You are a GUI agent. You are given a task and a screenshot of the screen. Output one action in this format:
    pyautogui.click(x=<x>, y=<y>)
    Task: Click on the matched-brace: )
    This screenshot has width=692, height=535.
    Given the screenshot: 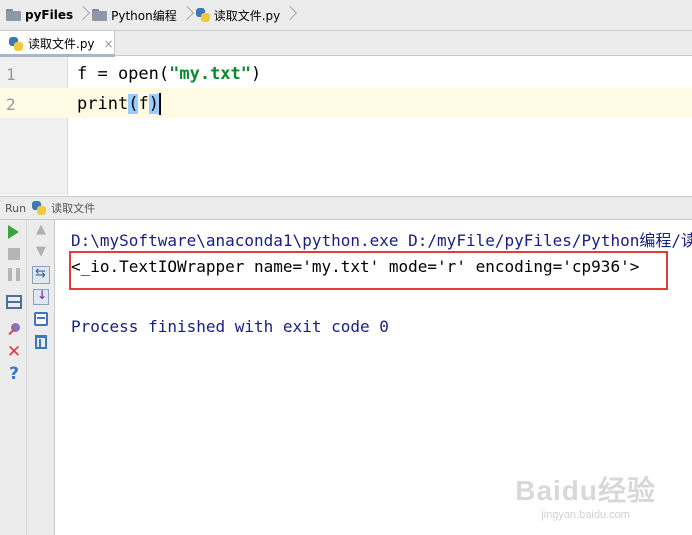 What is the action you would take?
    pyautogui.click(x=153, y=104)
    